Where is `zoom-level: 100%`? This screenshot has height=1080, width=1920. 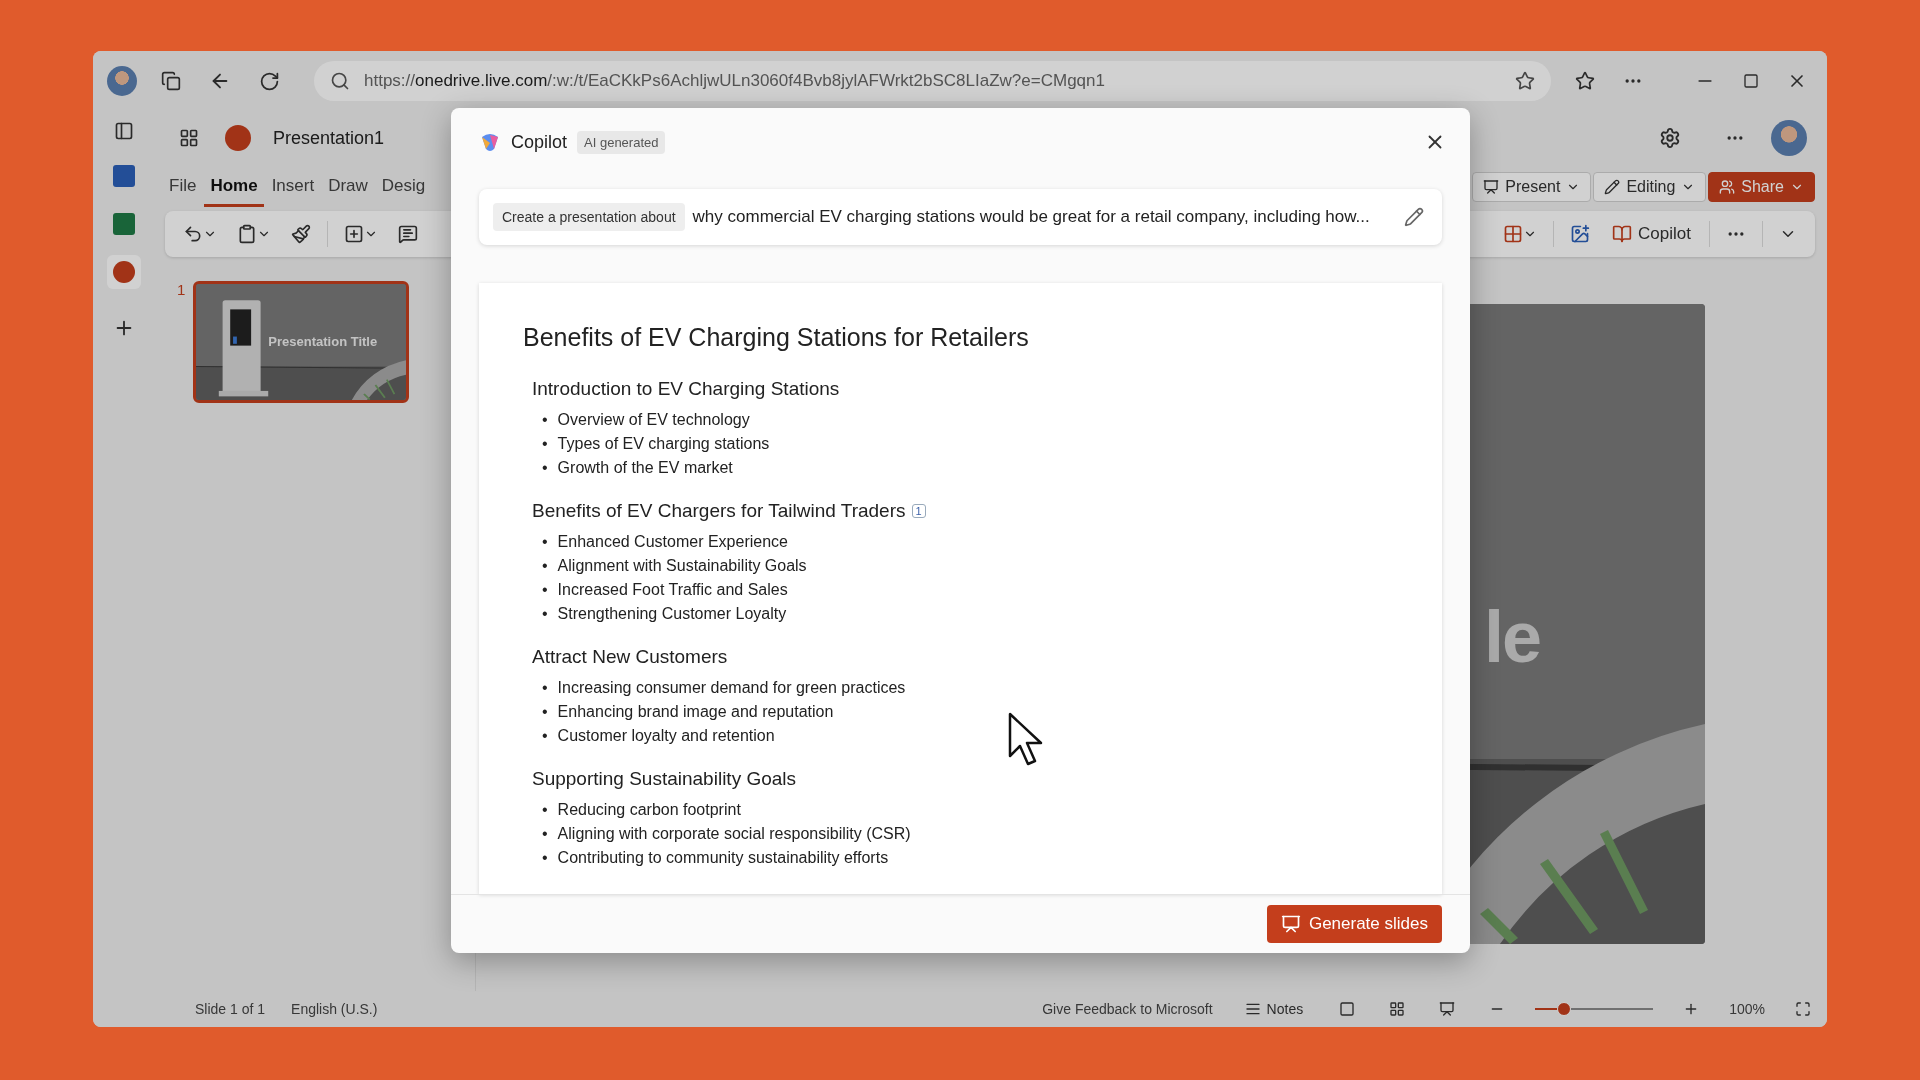
zoom-level: 100% is located at coordinates (1747, 1009).